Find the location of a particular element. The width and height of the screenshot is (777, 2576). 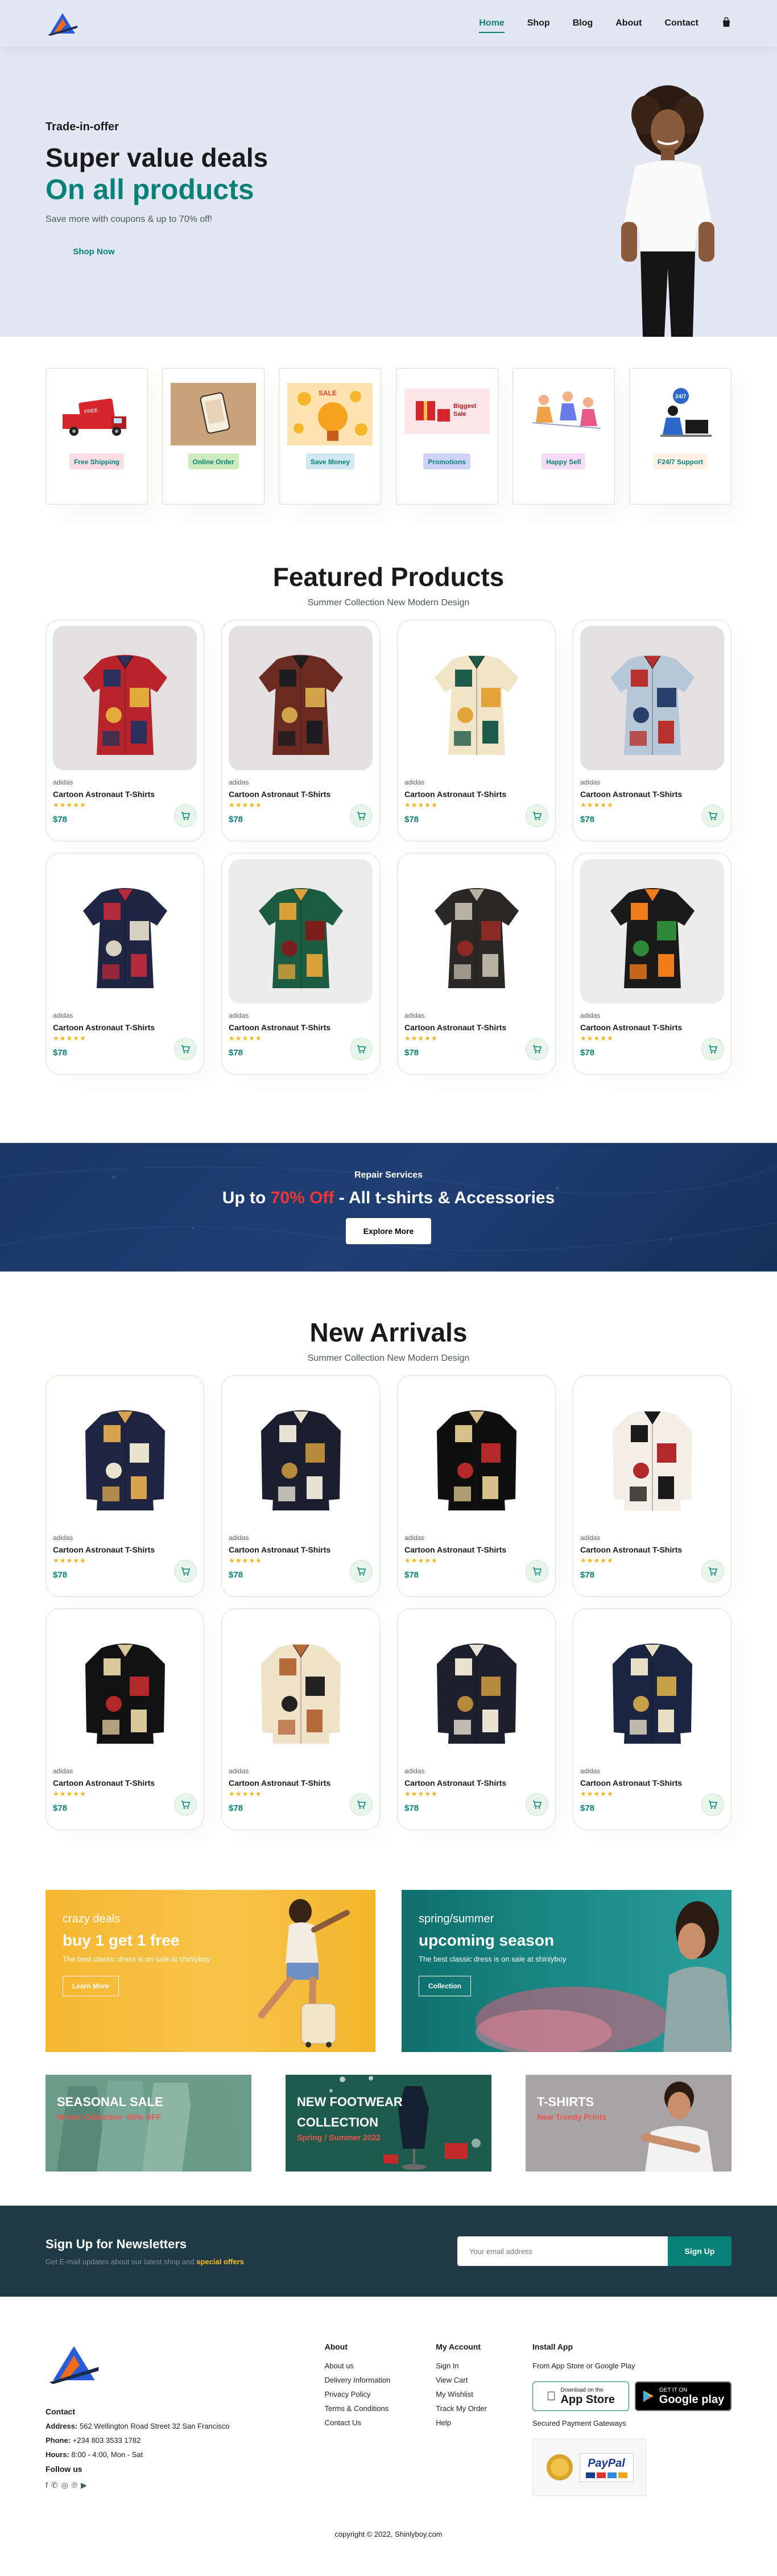

season-title: upcoming season is located at coordinates (487, 1940).